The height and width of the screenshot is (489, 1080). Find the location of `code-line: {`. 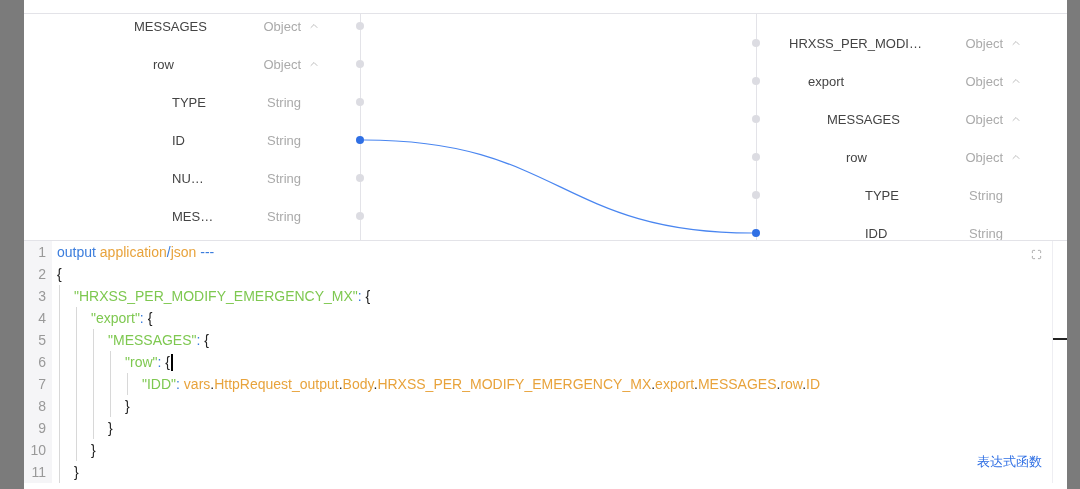

code-line: { is located at coordinates (59, 274).